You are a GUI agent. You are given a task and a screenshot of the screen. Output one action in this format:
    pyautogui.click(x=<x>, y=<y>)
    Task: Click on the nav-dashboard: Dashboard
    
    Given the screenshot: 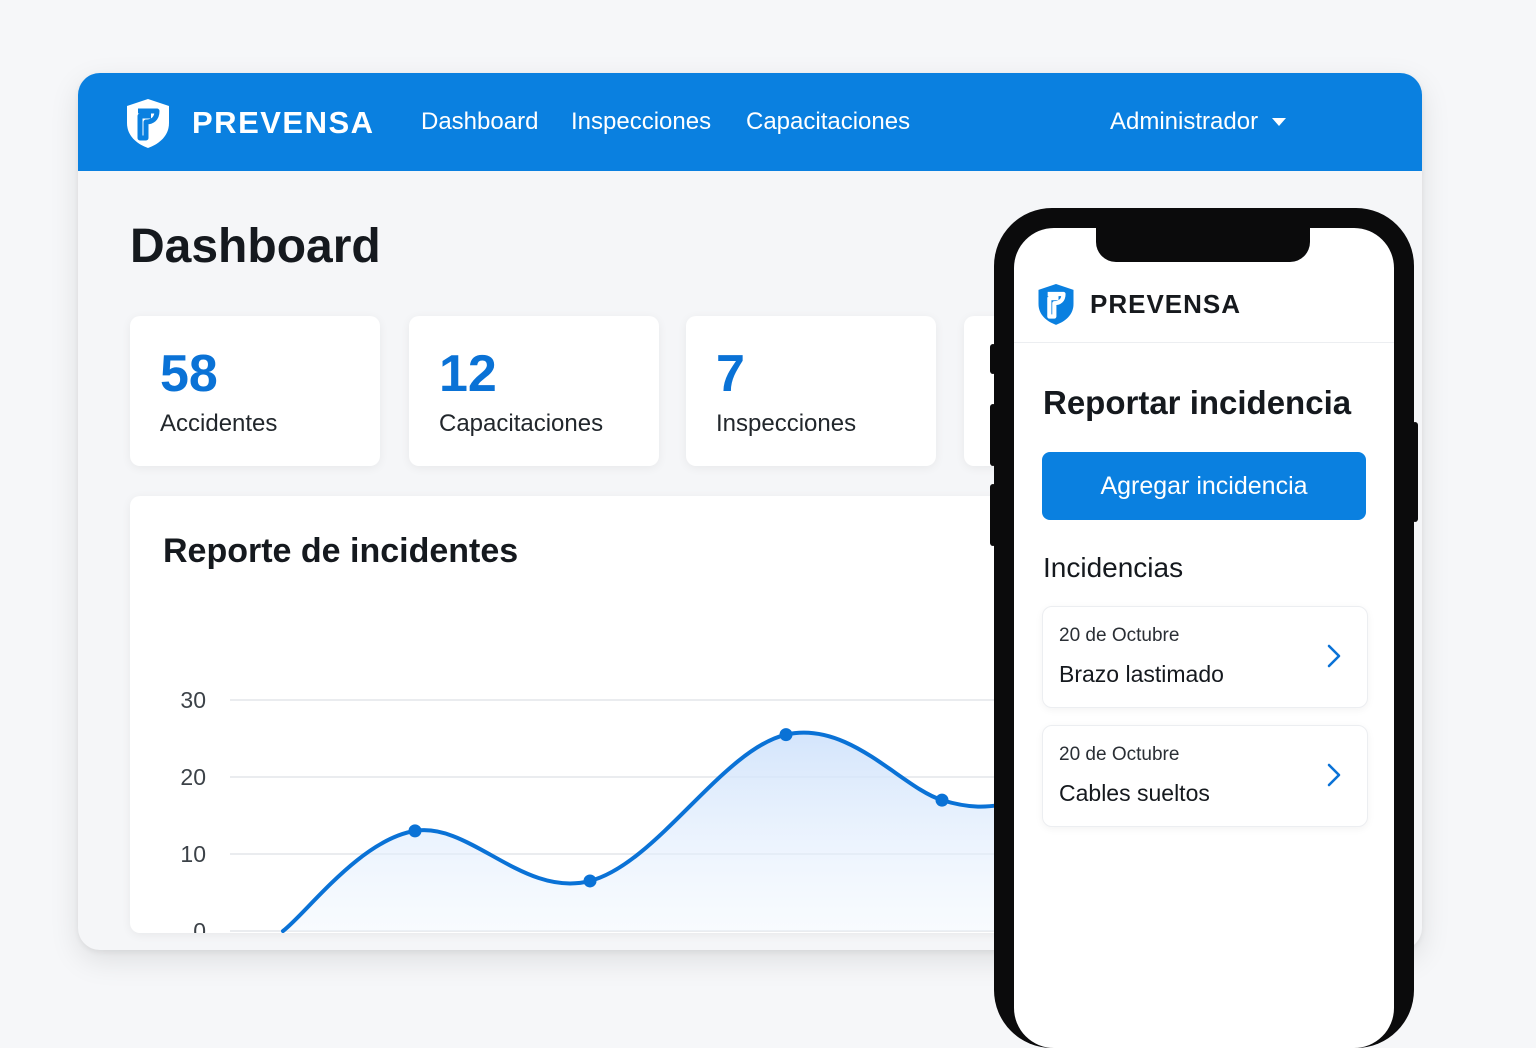 What is the action you would take?
    pyautogui.click(x=479, y=122)
    